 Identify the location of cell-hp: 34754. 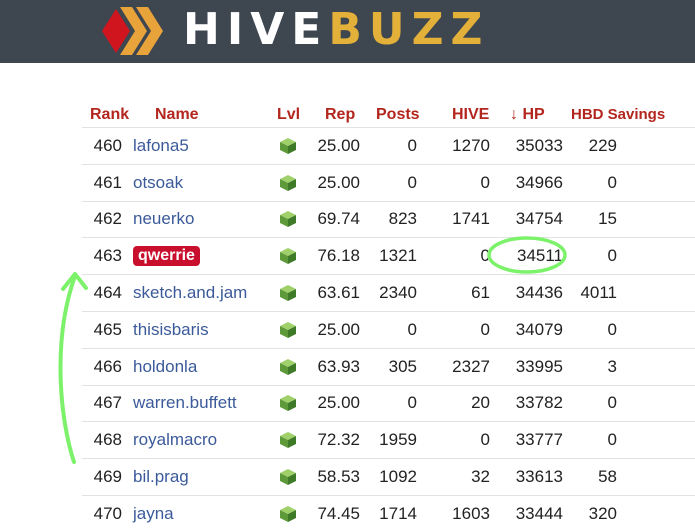
(539, 219).